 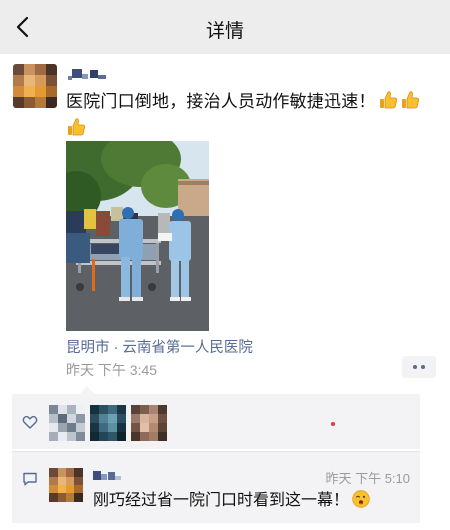 I want to click on post-photo, so click(x=137, y=236).